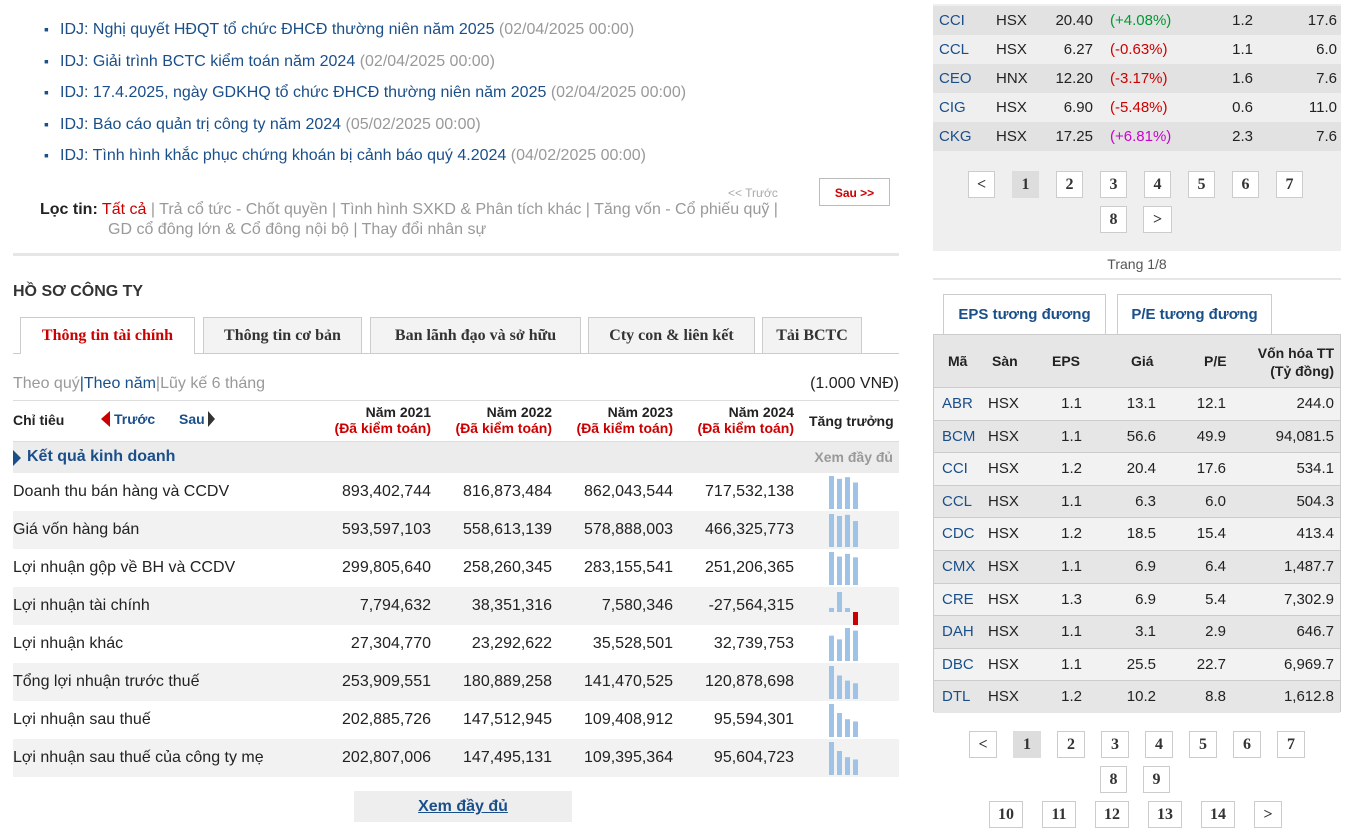 This screenshot has height=837, width=1360. Describe the element at coordinates (463, 806) in the screenshot. I see `view-full-button: Xem đầy đủ` at that location.